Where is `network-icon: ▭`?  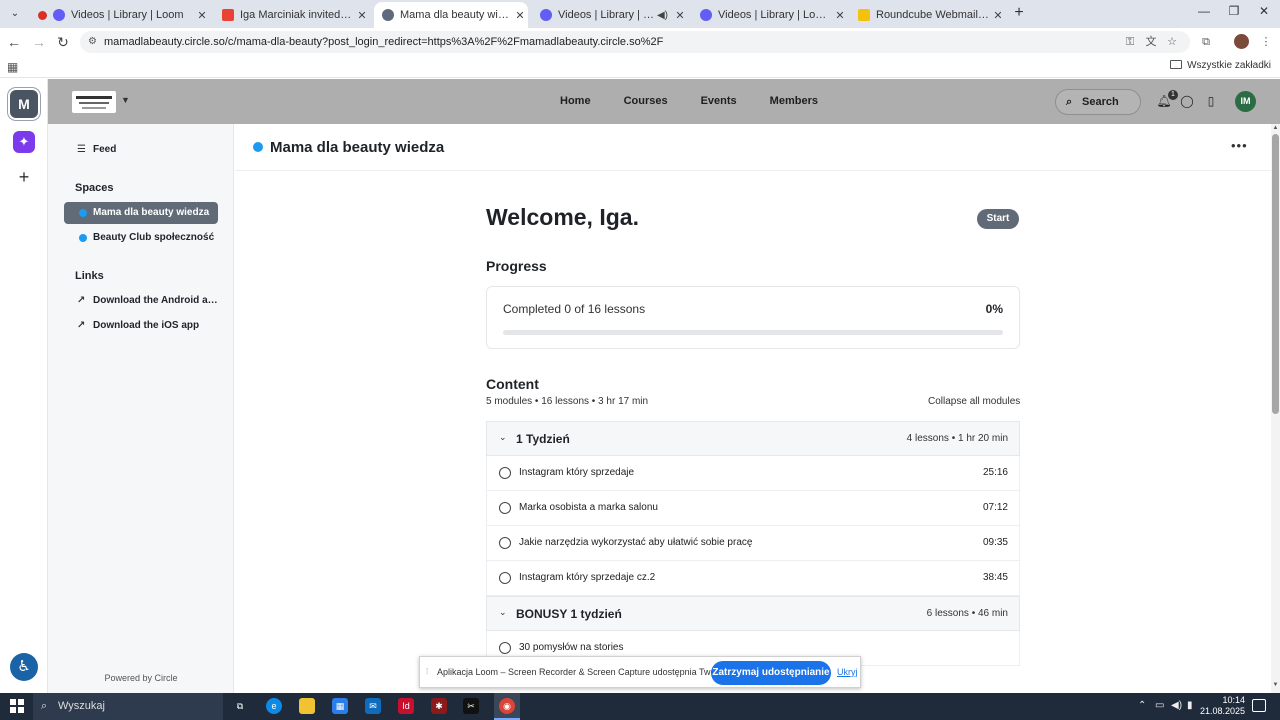 network-icon: ▭ is located at coordinates (1159, 705).